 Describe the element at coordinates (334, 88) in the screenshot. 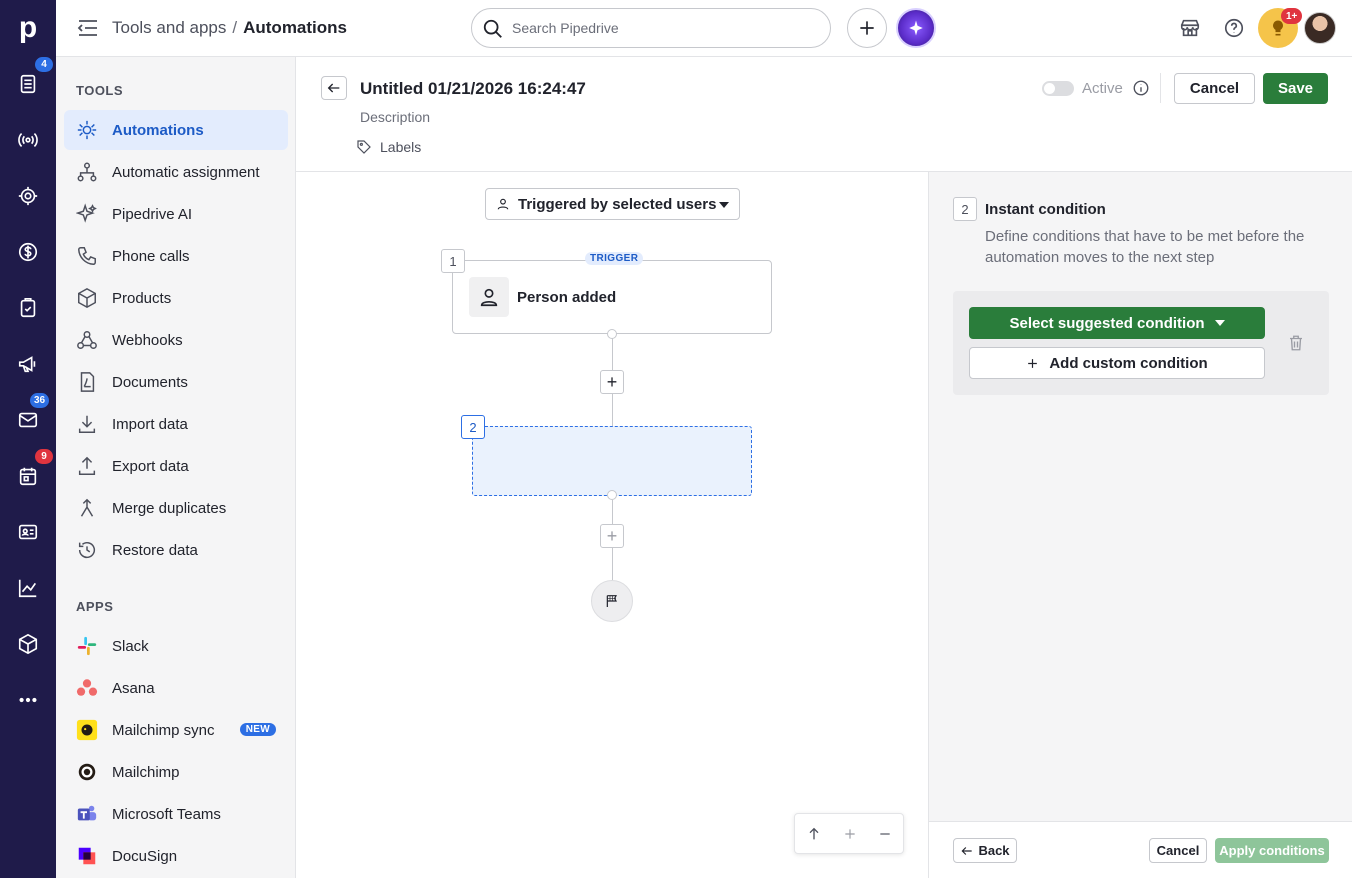

I see `back-button` at that location.